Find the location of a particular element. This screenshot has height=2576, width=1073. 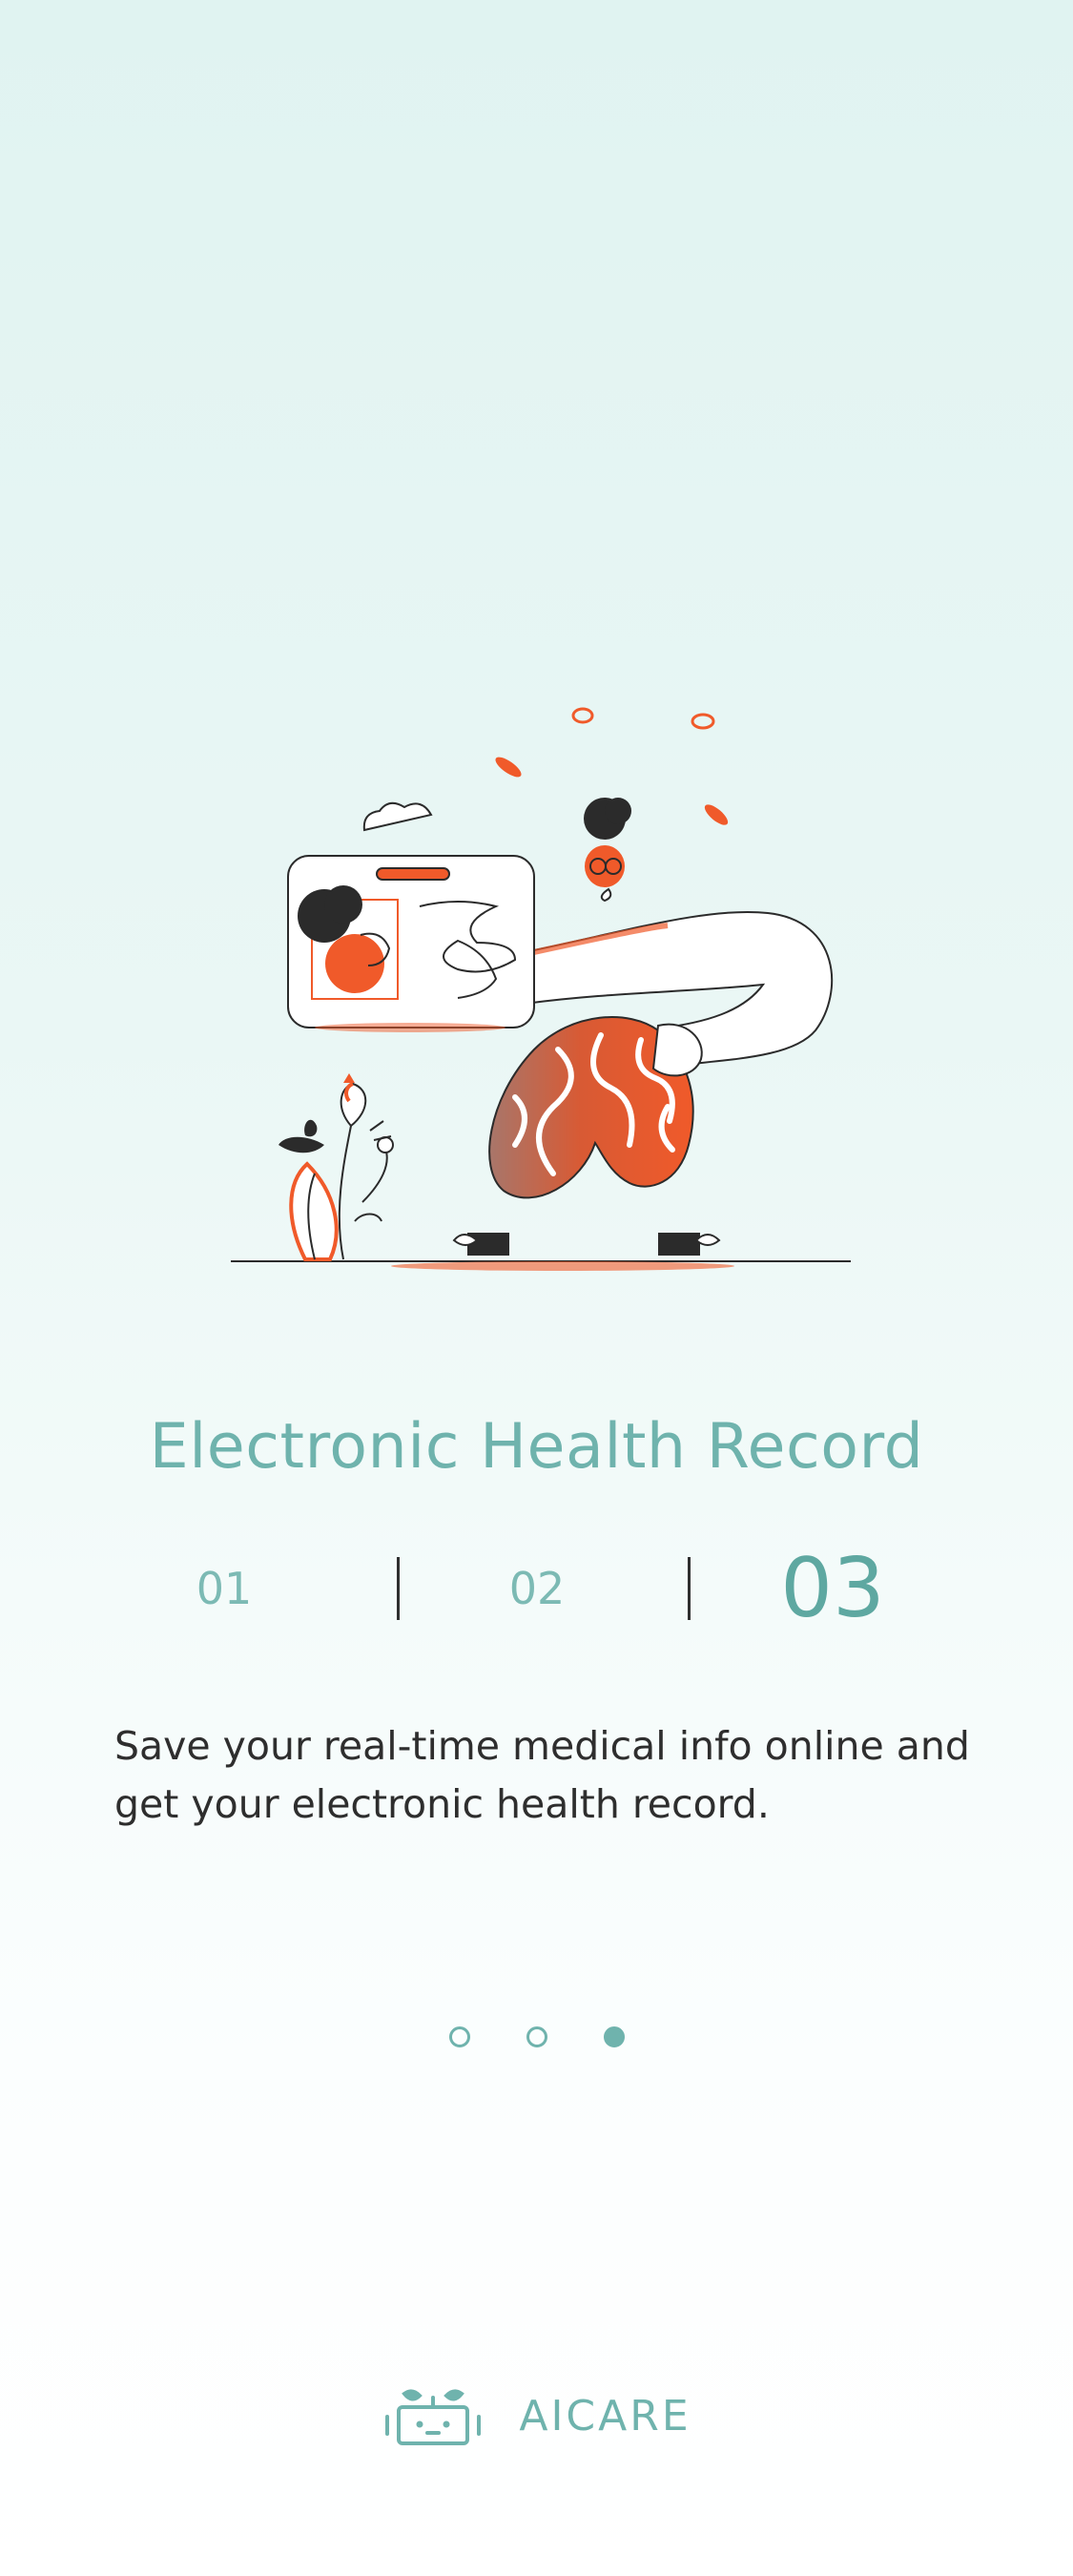

step-03-active: 03 is located at coordinates (832, 1589).